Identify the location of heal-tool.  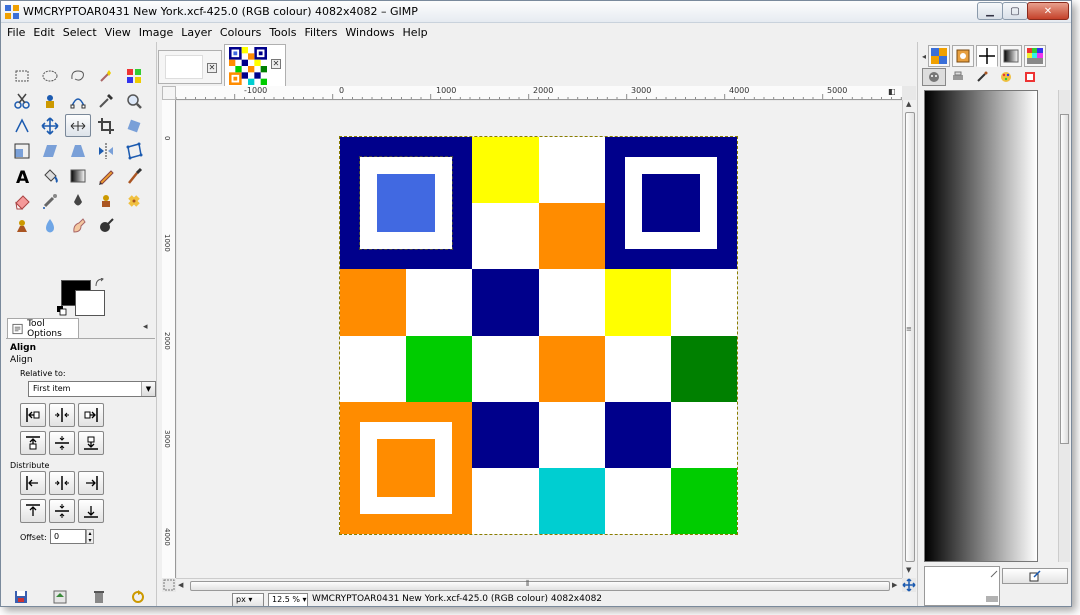
(134, 200).